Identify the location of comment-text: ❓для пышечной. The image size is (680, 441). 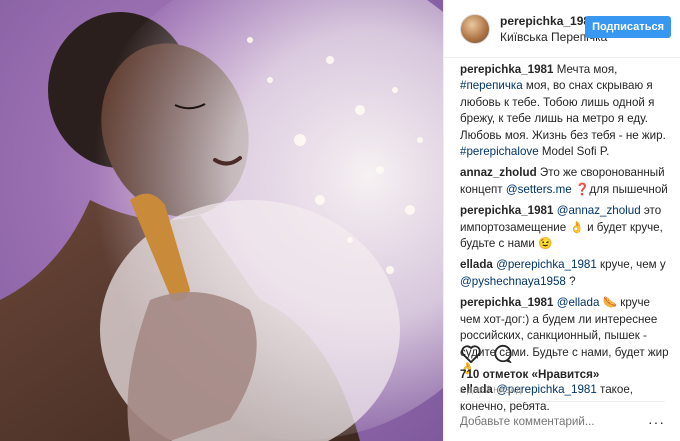
(619, 189).